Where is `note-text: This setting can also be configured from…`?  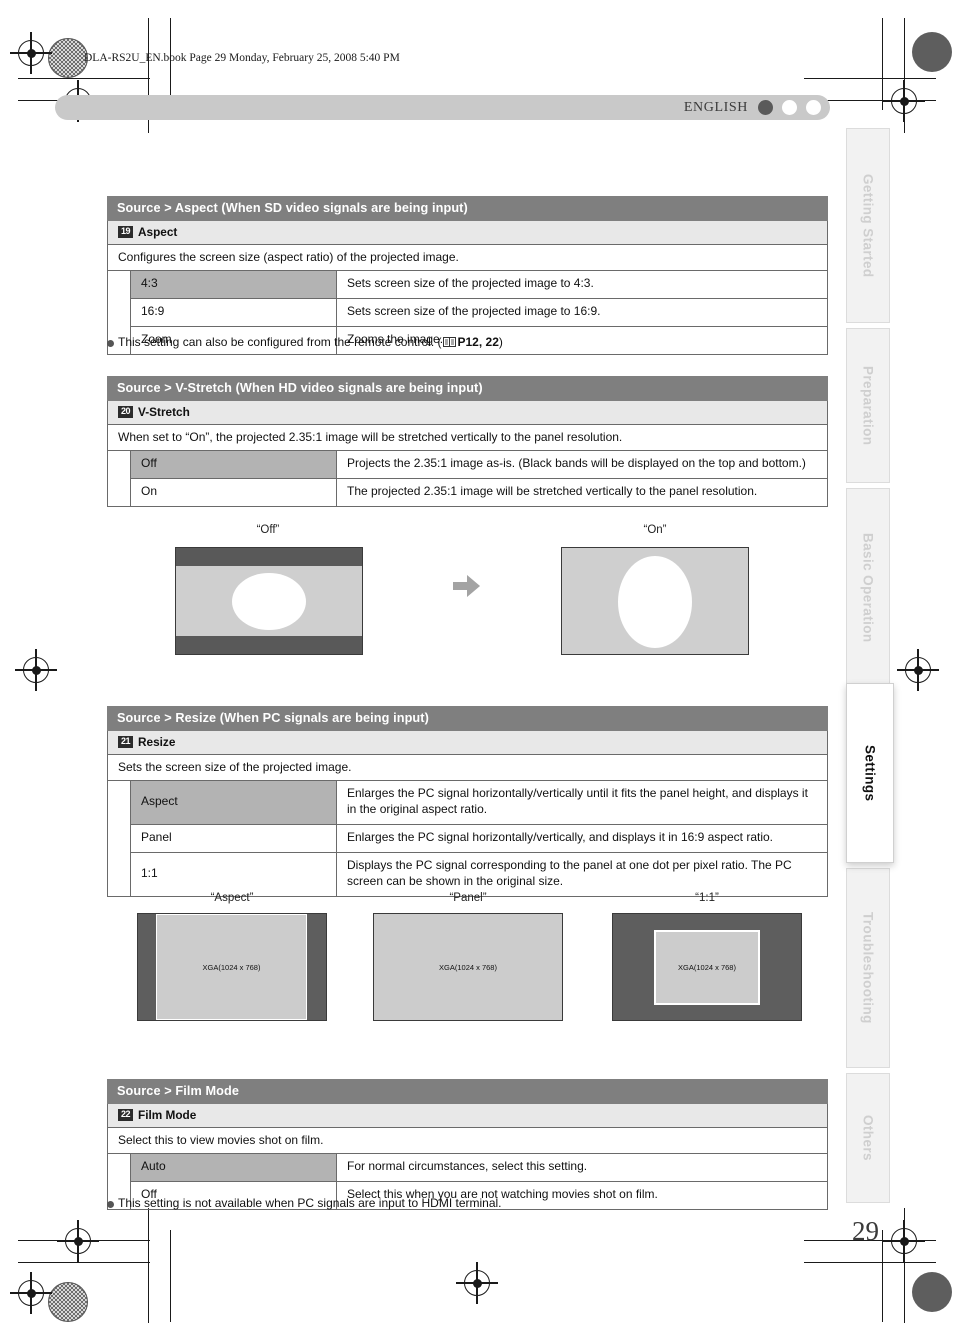 note-text: This setting can also be configured from… is located at coordinates (280, 342).